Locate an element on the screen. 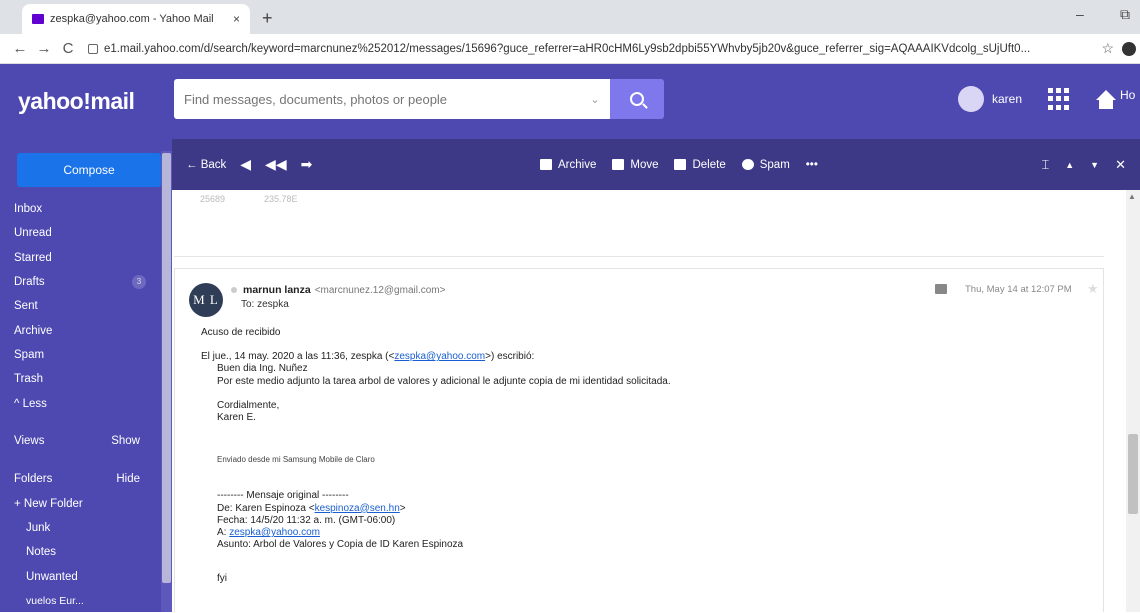  reply-icon: ◀ is located at coordinates (245, 164).